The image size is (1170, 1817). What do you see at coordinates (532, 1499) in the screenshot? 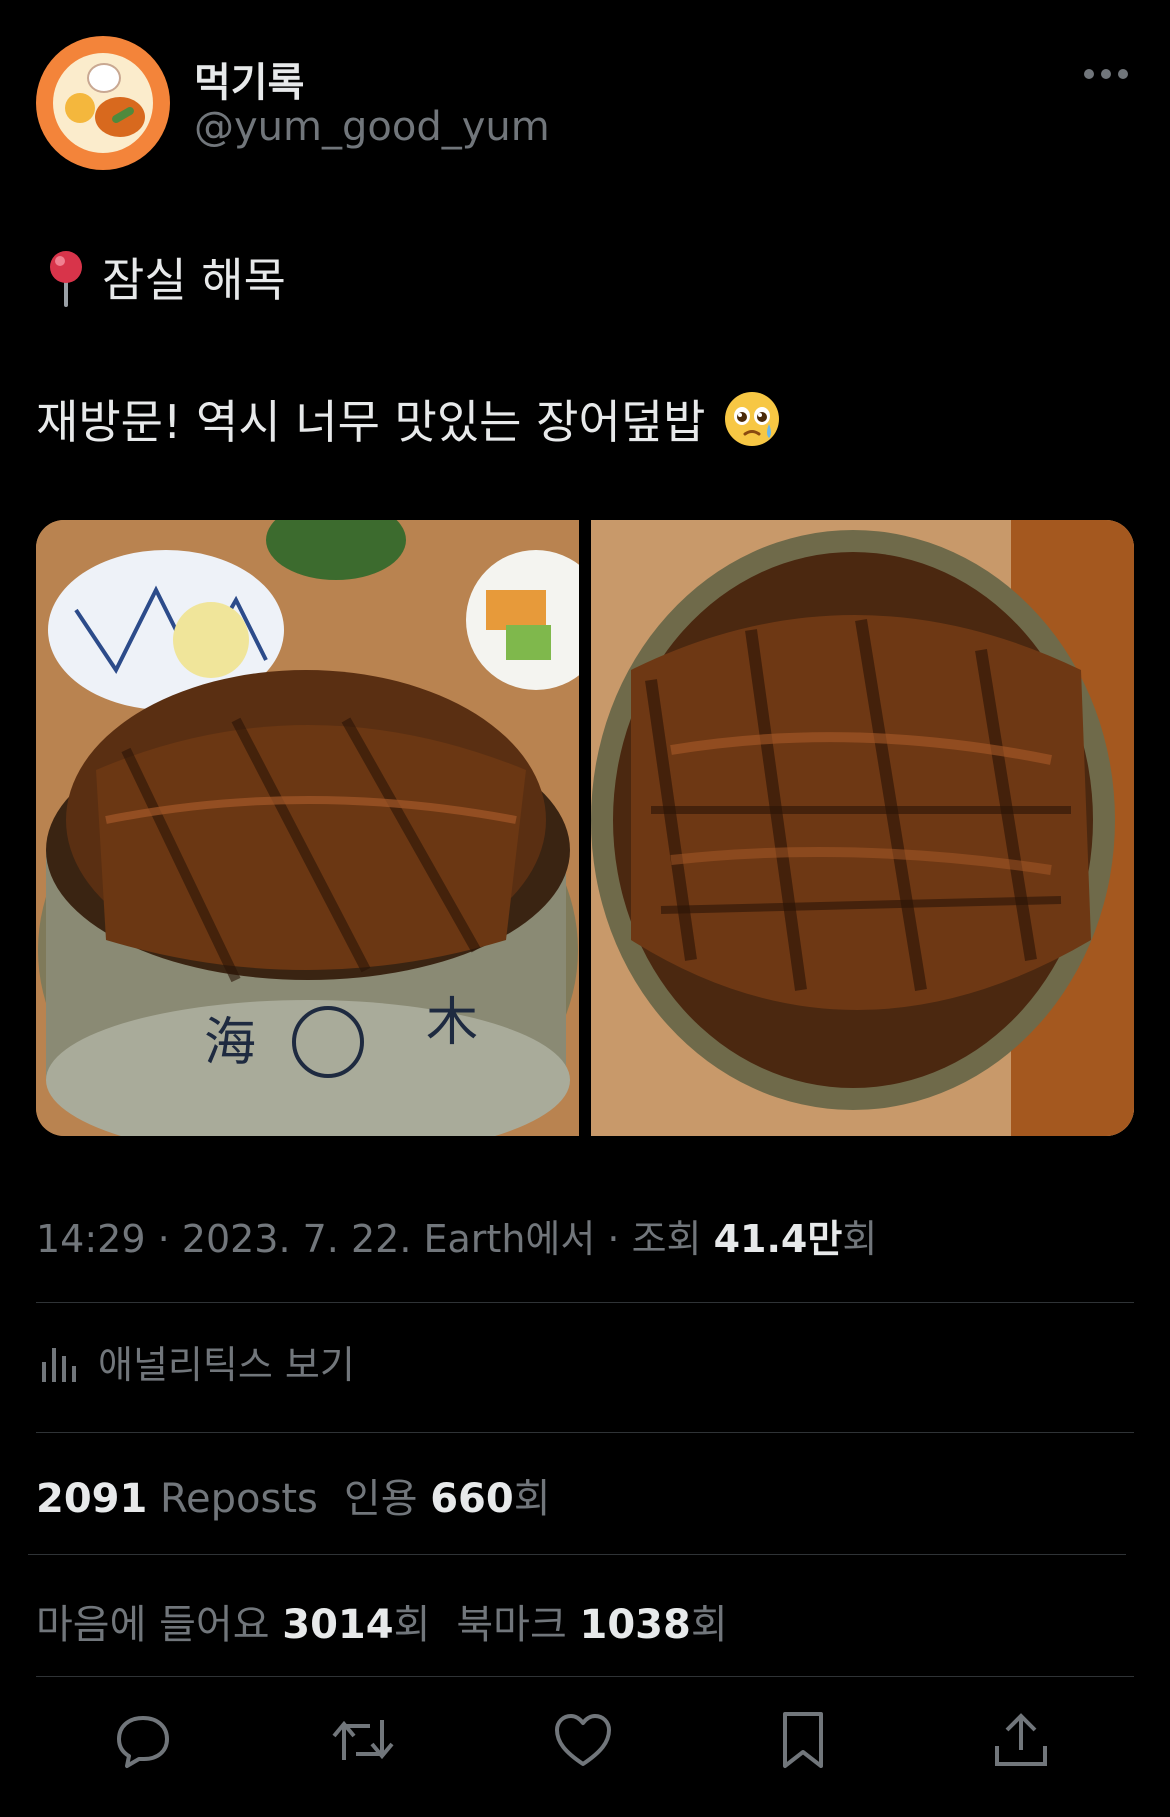
I see `quotes-suffix: 회` at bounding box center [532, 1499].